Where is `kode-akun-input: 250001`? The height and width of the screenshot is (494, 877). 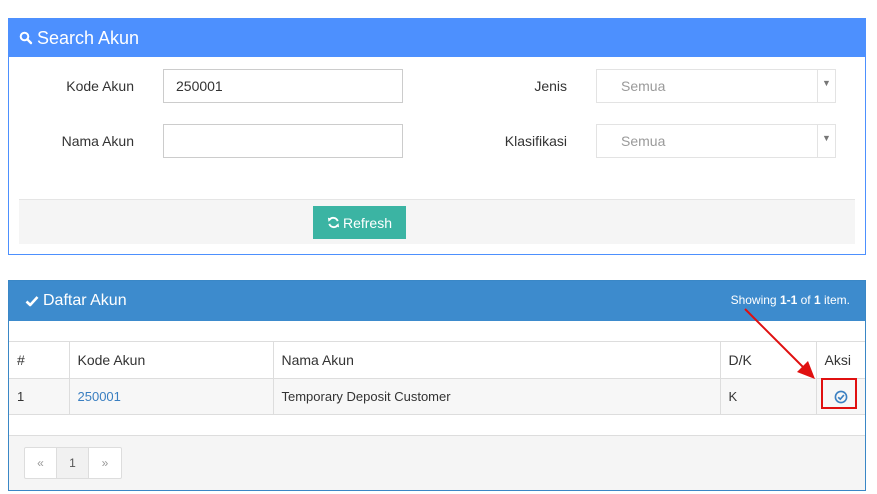 kode-akun-input: 250001 is located at coordinates (283, 86).